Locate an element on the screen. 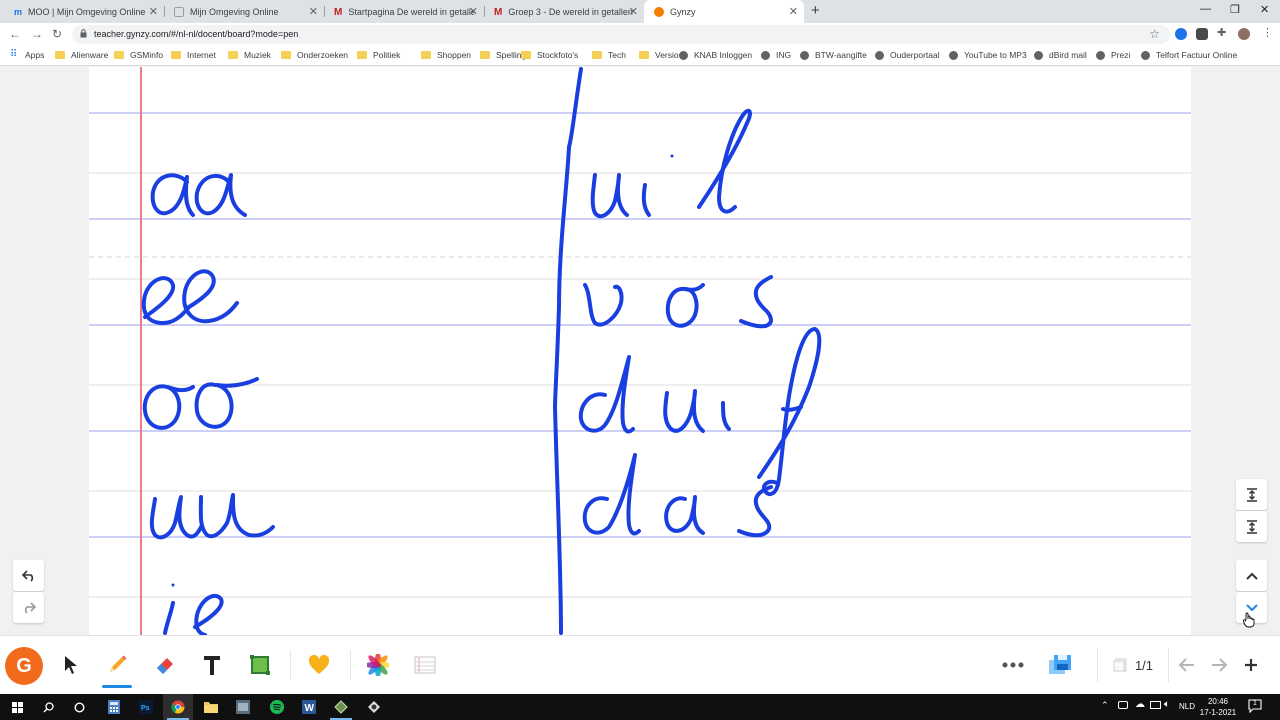  bookmark-label: Onderzoeken is located at coordinates (323, 55).